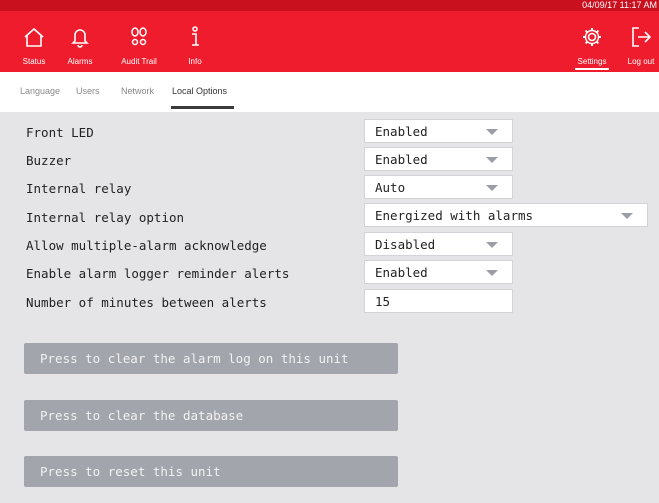 The height and width of the screenshot is (503, 659). Describe the element at coordinates (158, 273) in the screenshot. I see `reminder-alerts-label: Enable alarm logger reminder alerts` at that location.